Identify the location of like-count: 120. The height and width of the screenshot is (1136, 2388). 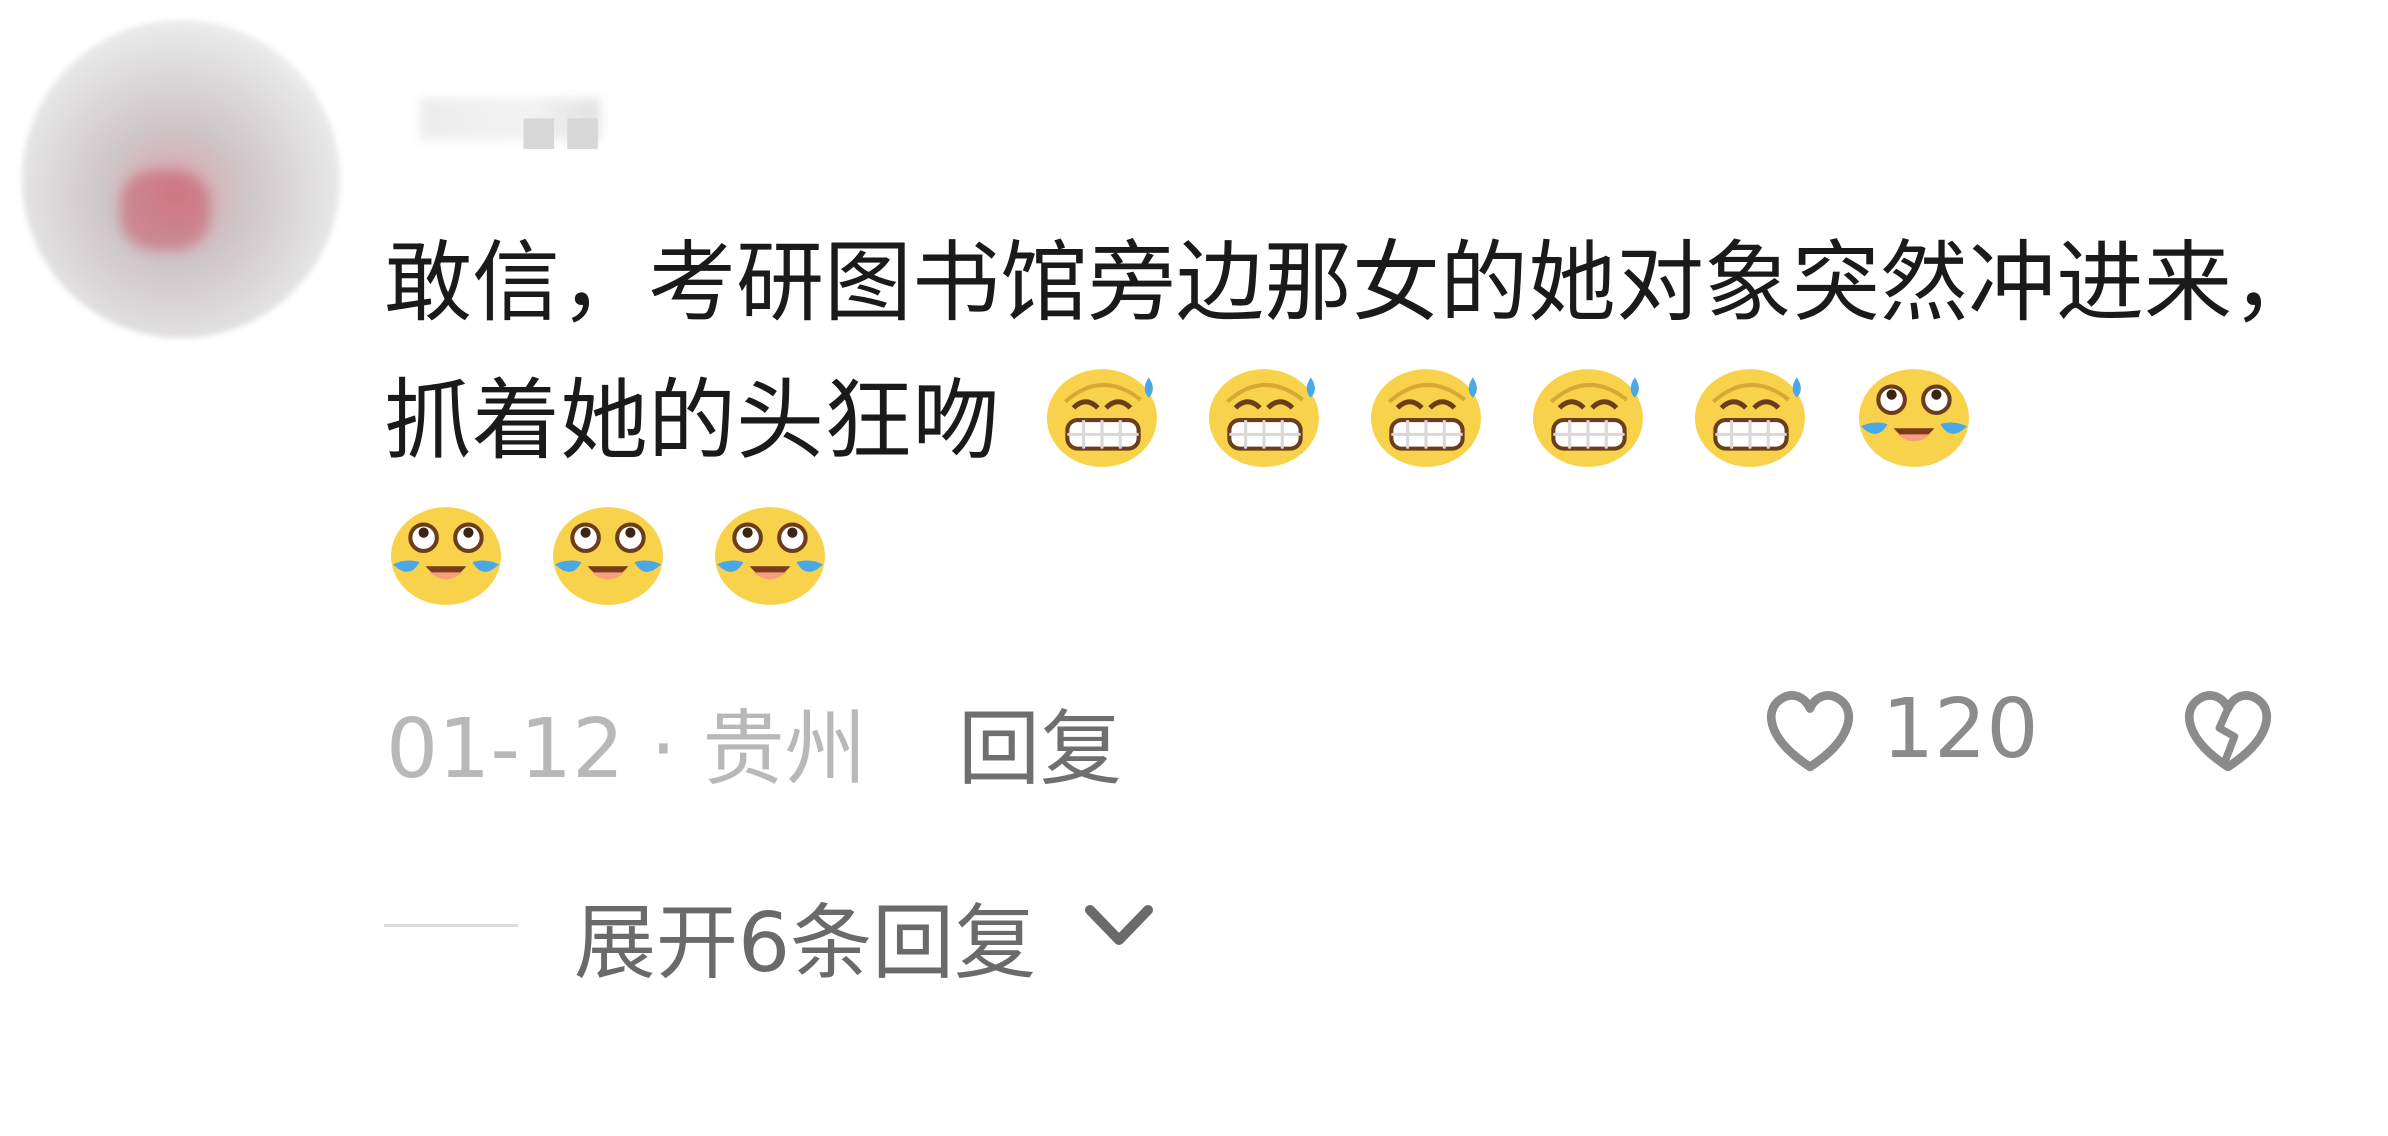
(1960, 729).